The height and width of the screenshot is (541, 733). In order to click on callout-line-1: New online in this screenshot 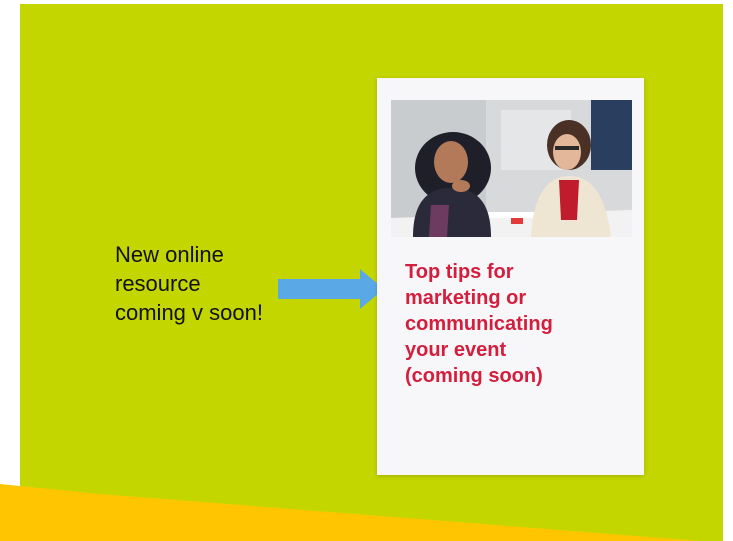, I will do `click(169, 254)`.